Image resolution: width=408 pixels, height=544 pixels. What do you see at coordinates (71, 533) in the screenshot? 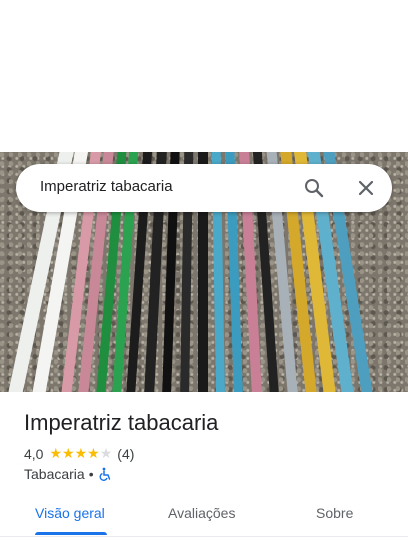
I see `active-tab-indicator` at bounding box center [71, 533].